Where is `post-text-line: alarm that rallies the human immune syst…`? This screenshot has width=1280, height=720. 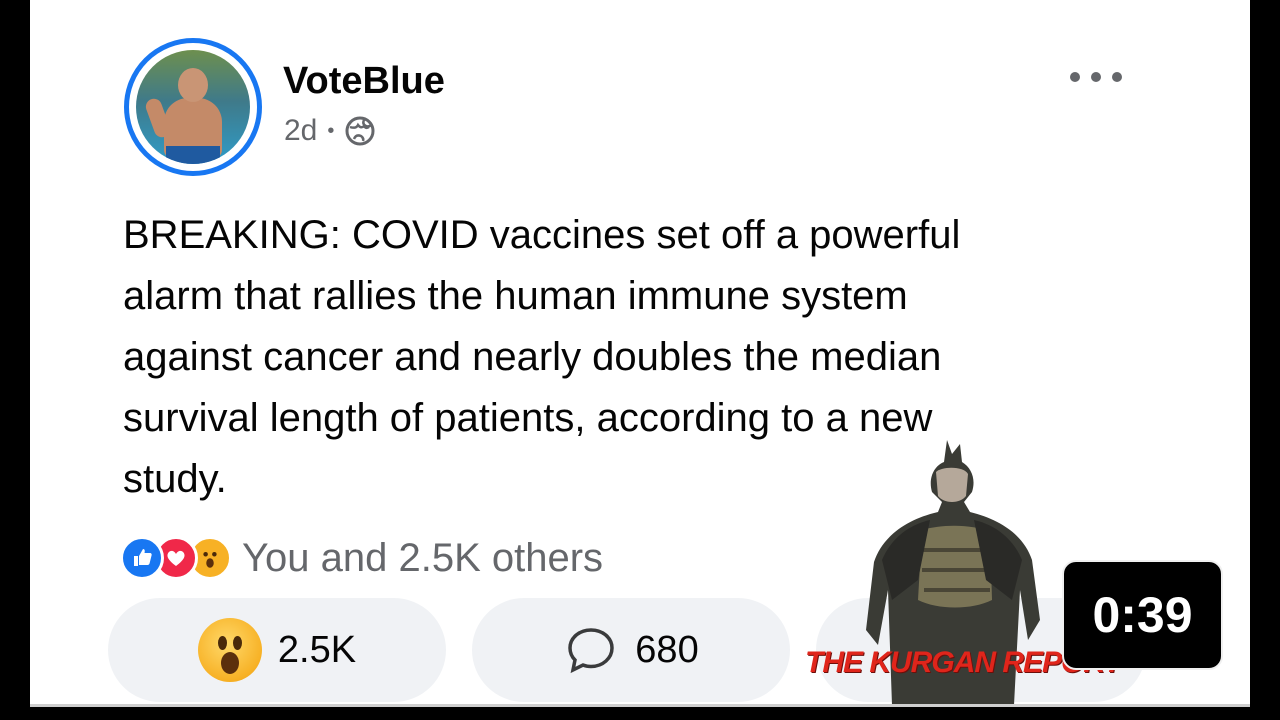
post-text-line: alarm that rallies the human immune syst… is located at coordinates (515, 296).